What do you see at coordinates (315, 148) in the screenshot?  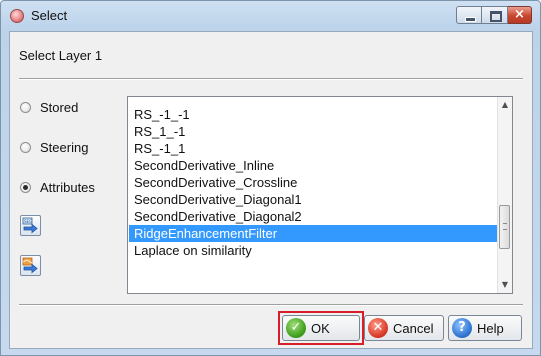 I see `list-item: RS_-1_1` at bounding box center [315, 148].